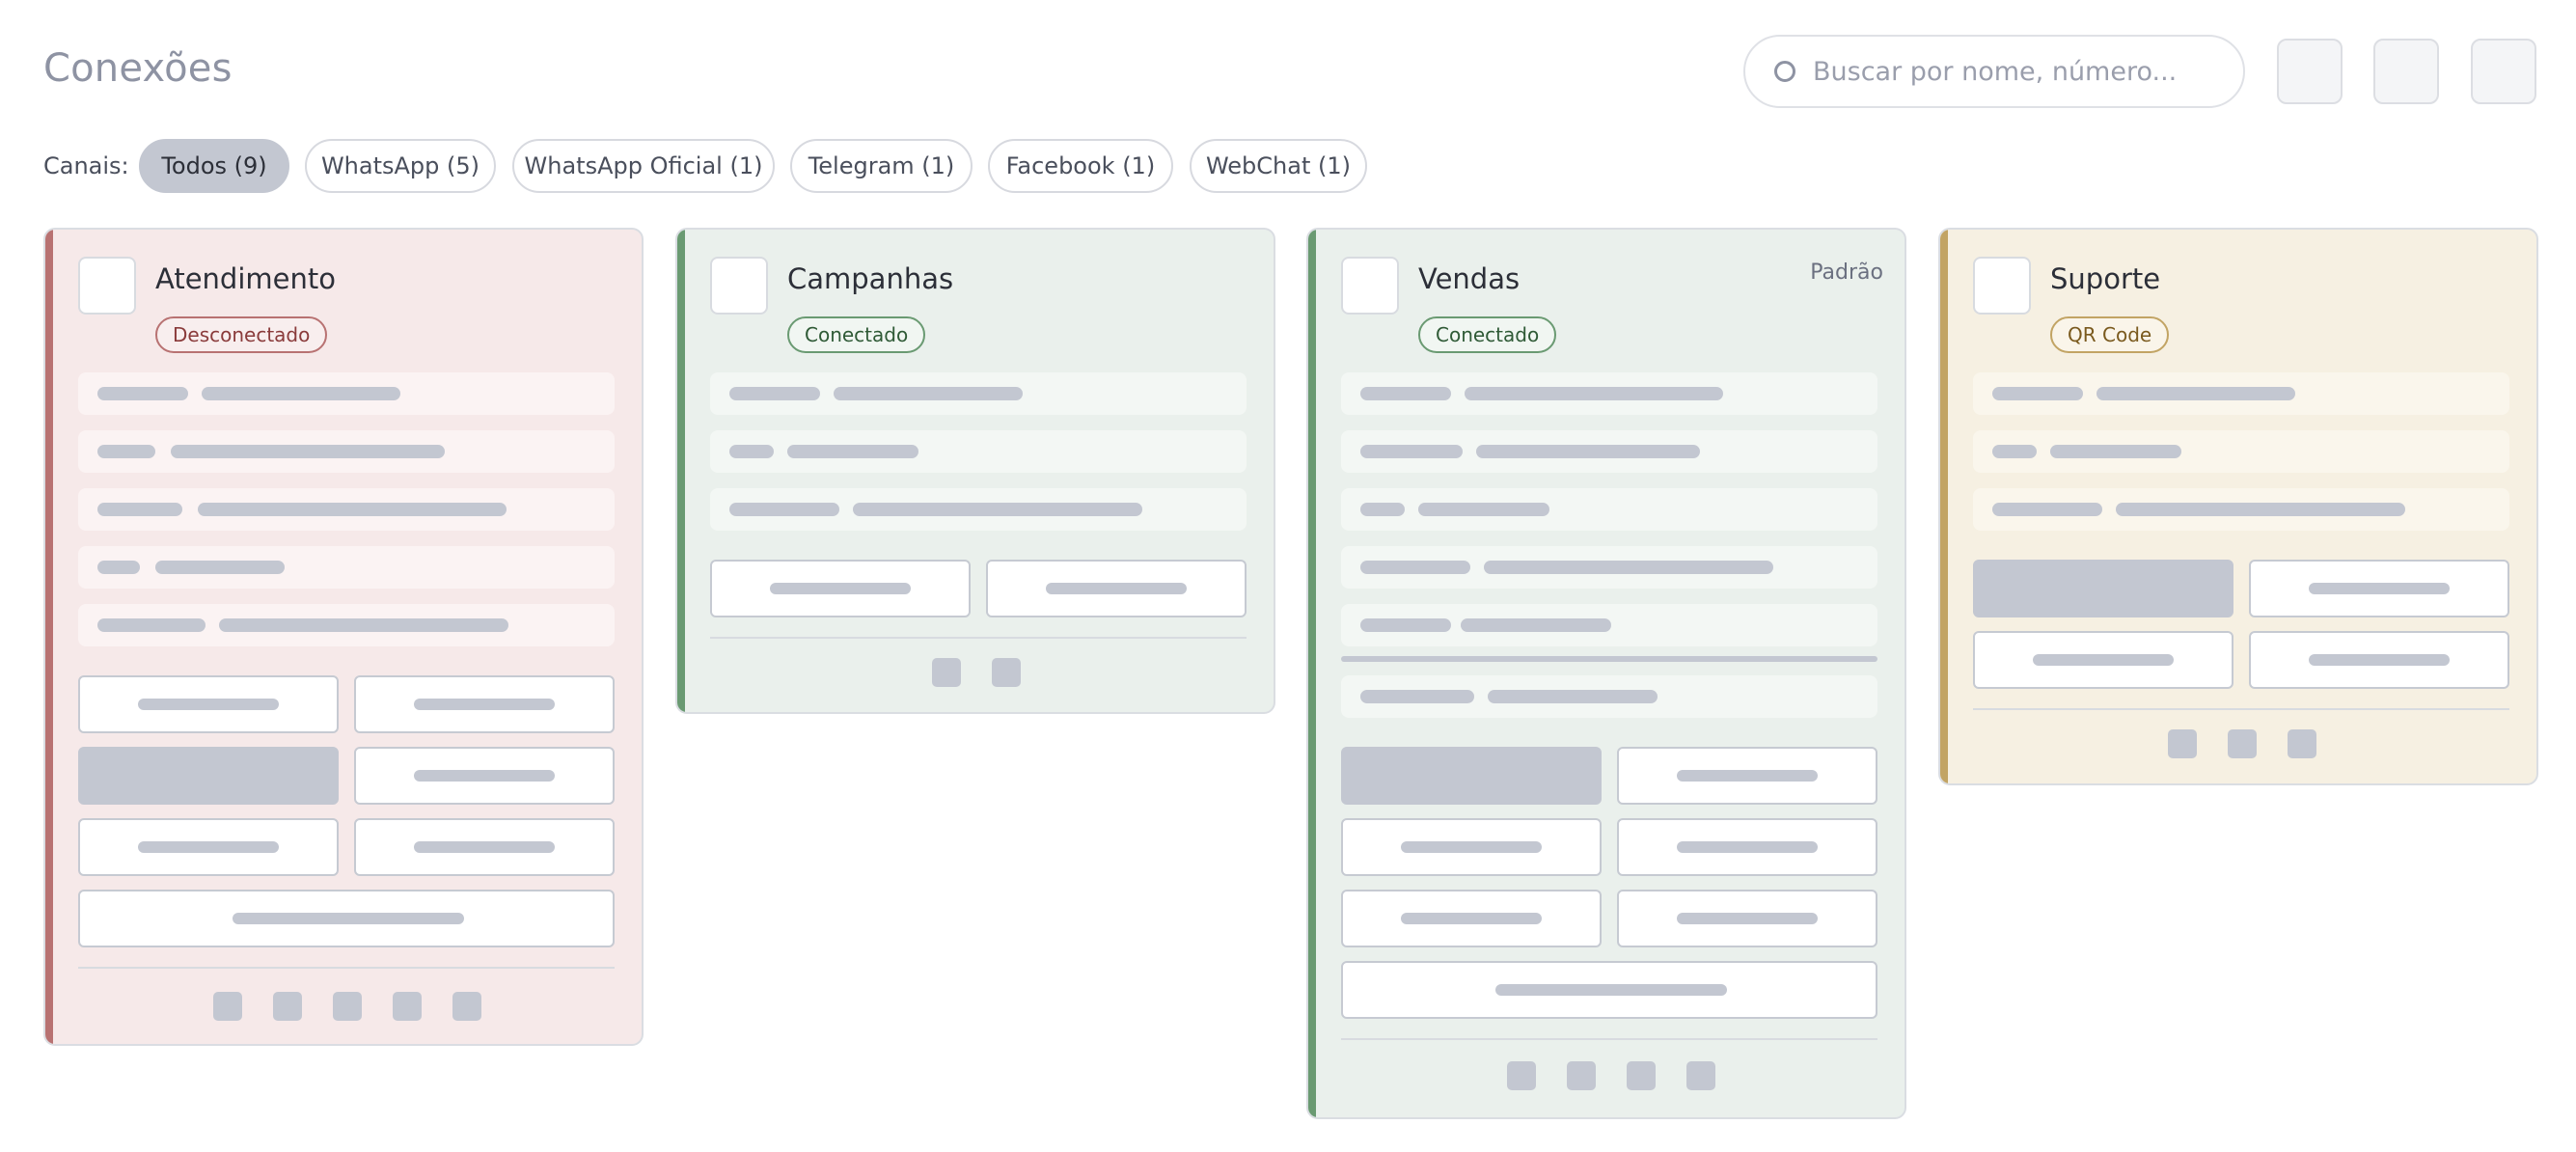 This screenshot has height=1152, width=2576. Describe the element at coordinates (644, 166) in the screenshot. I see `chip-whatsapp-oficial: WhatsApp Oficial (1)` at that location.